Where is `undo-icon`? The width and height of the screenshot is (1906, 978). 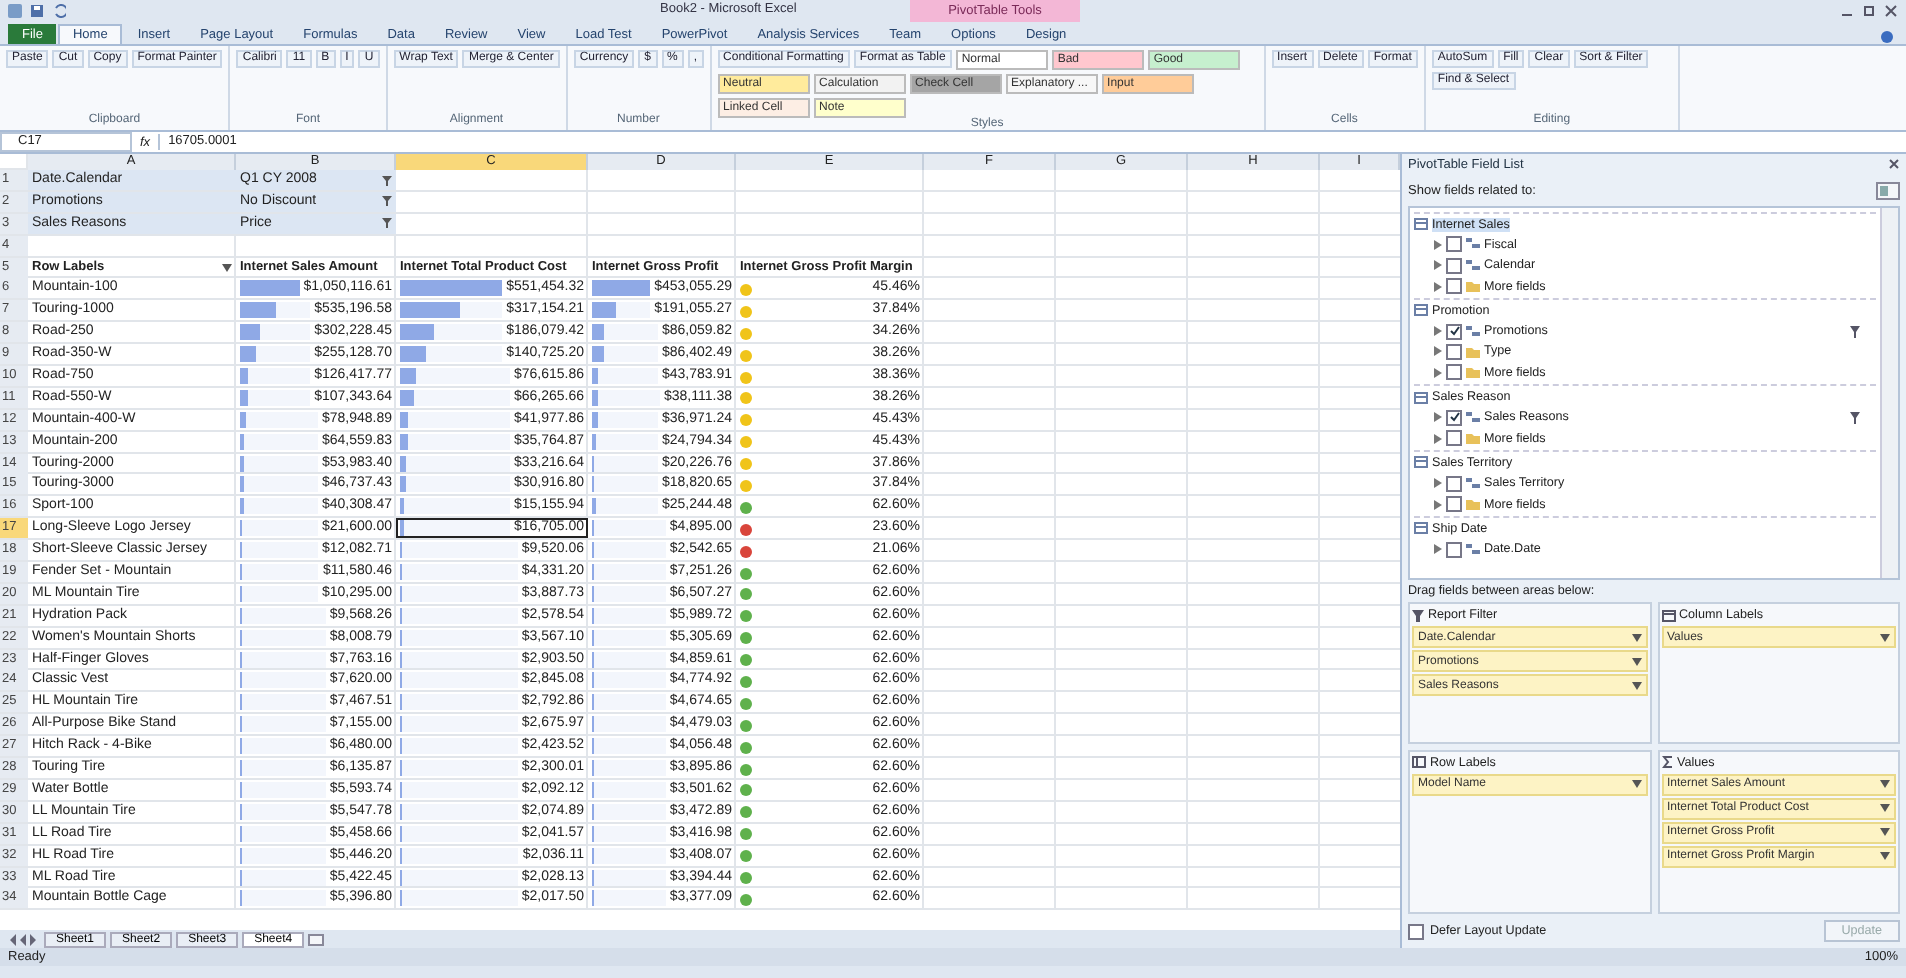 undo-icon is located at coordinates (59, 11).